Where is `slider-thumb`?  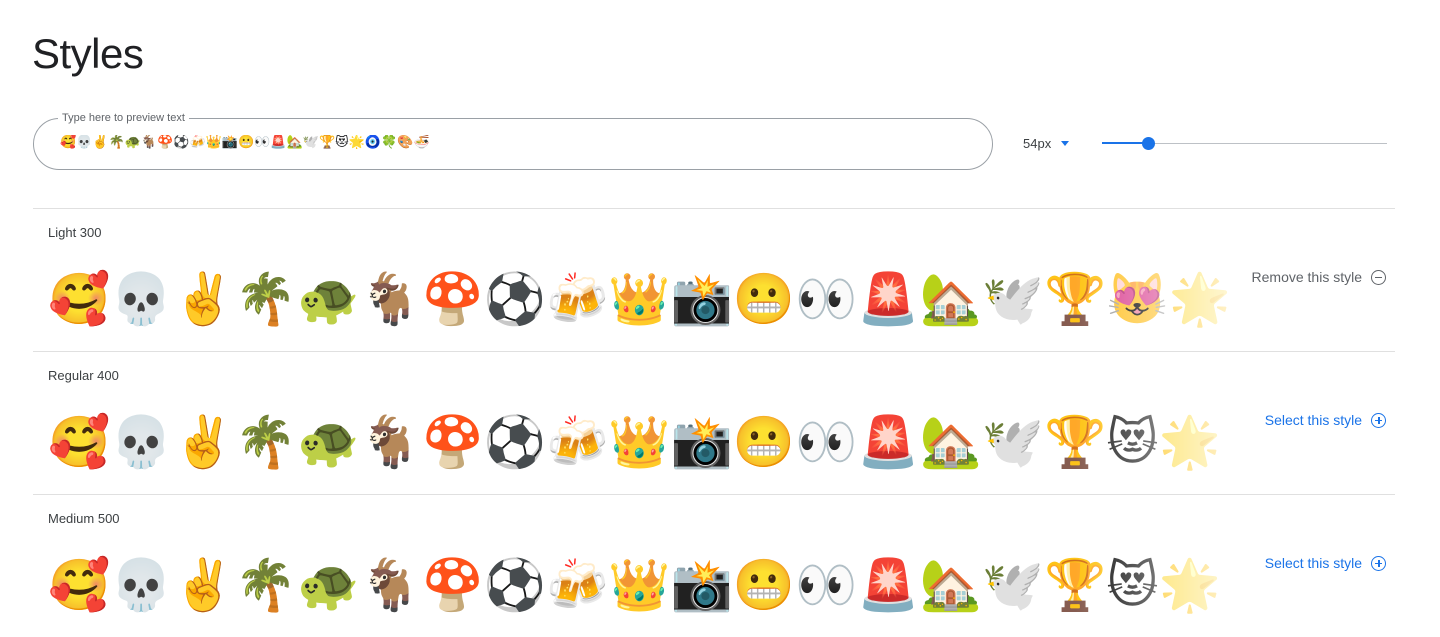 slider-thumb is located at coordinates (1148, 143).